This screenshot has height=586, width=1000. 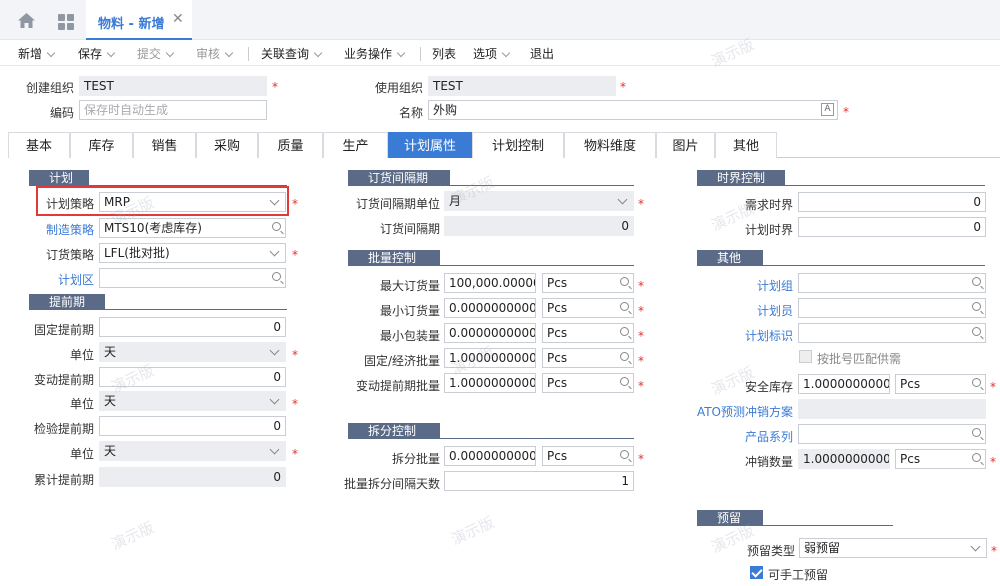 What do you see at coordinates (490, 333) in the screenshot?
I see `min-pack-field: 0.0000000000` at bounding box center [490, 333].